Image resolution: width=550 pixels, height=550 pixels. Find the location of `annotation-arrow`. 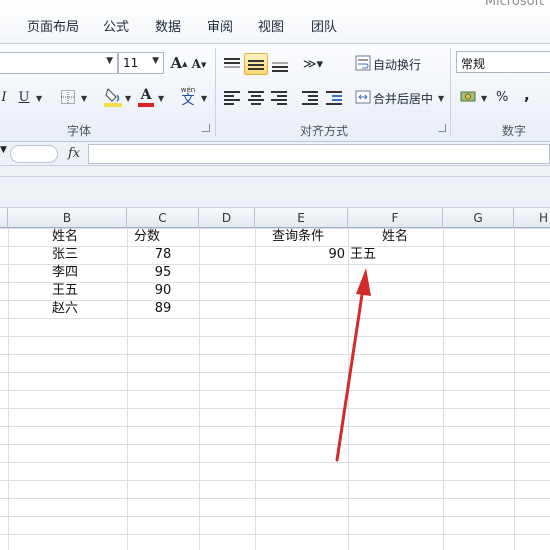

annotation-arrow is located at coordinates (353, 365).